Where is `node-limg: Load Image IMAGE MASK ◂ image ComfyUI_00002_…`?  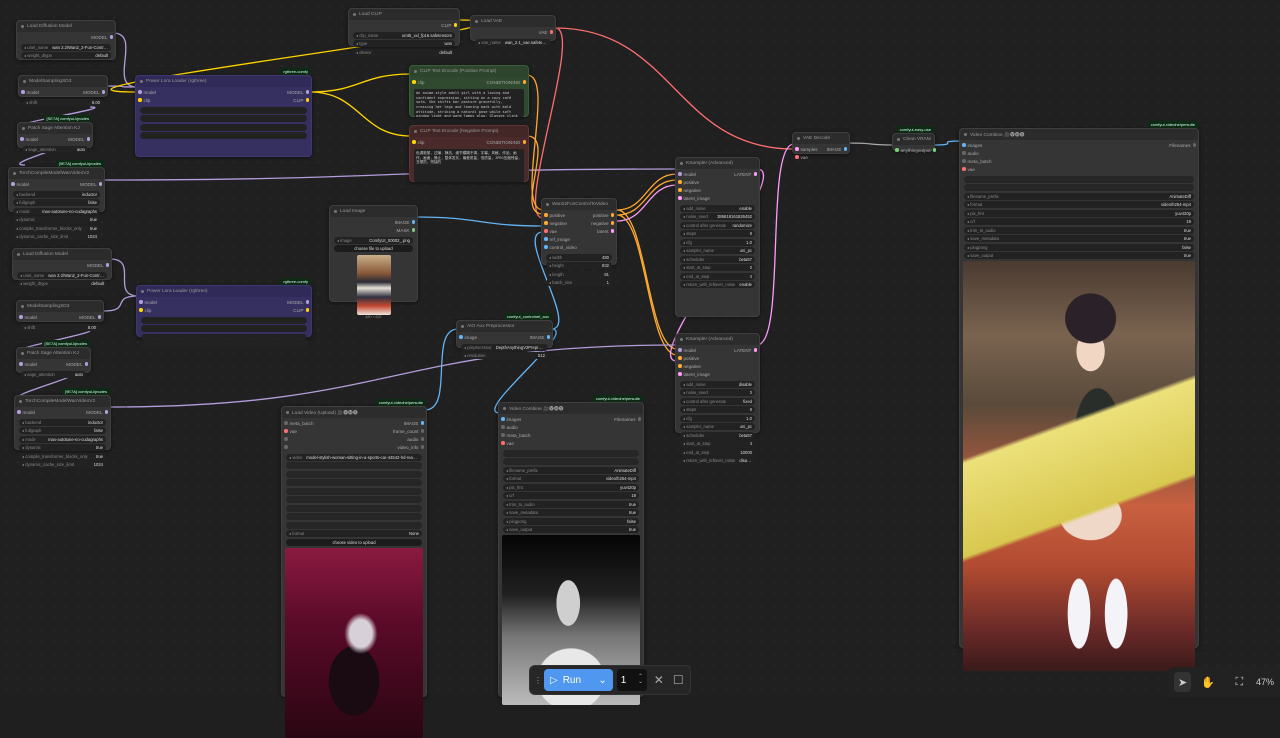
node-limg: Load Image IMAGE MASK ◂ image ComfyUI_00002_… is located at coordinates (373, 262).